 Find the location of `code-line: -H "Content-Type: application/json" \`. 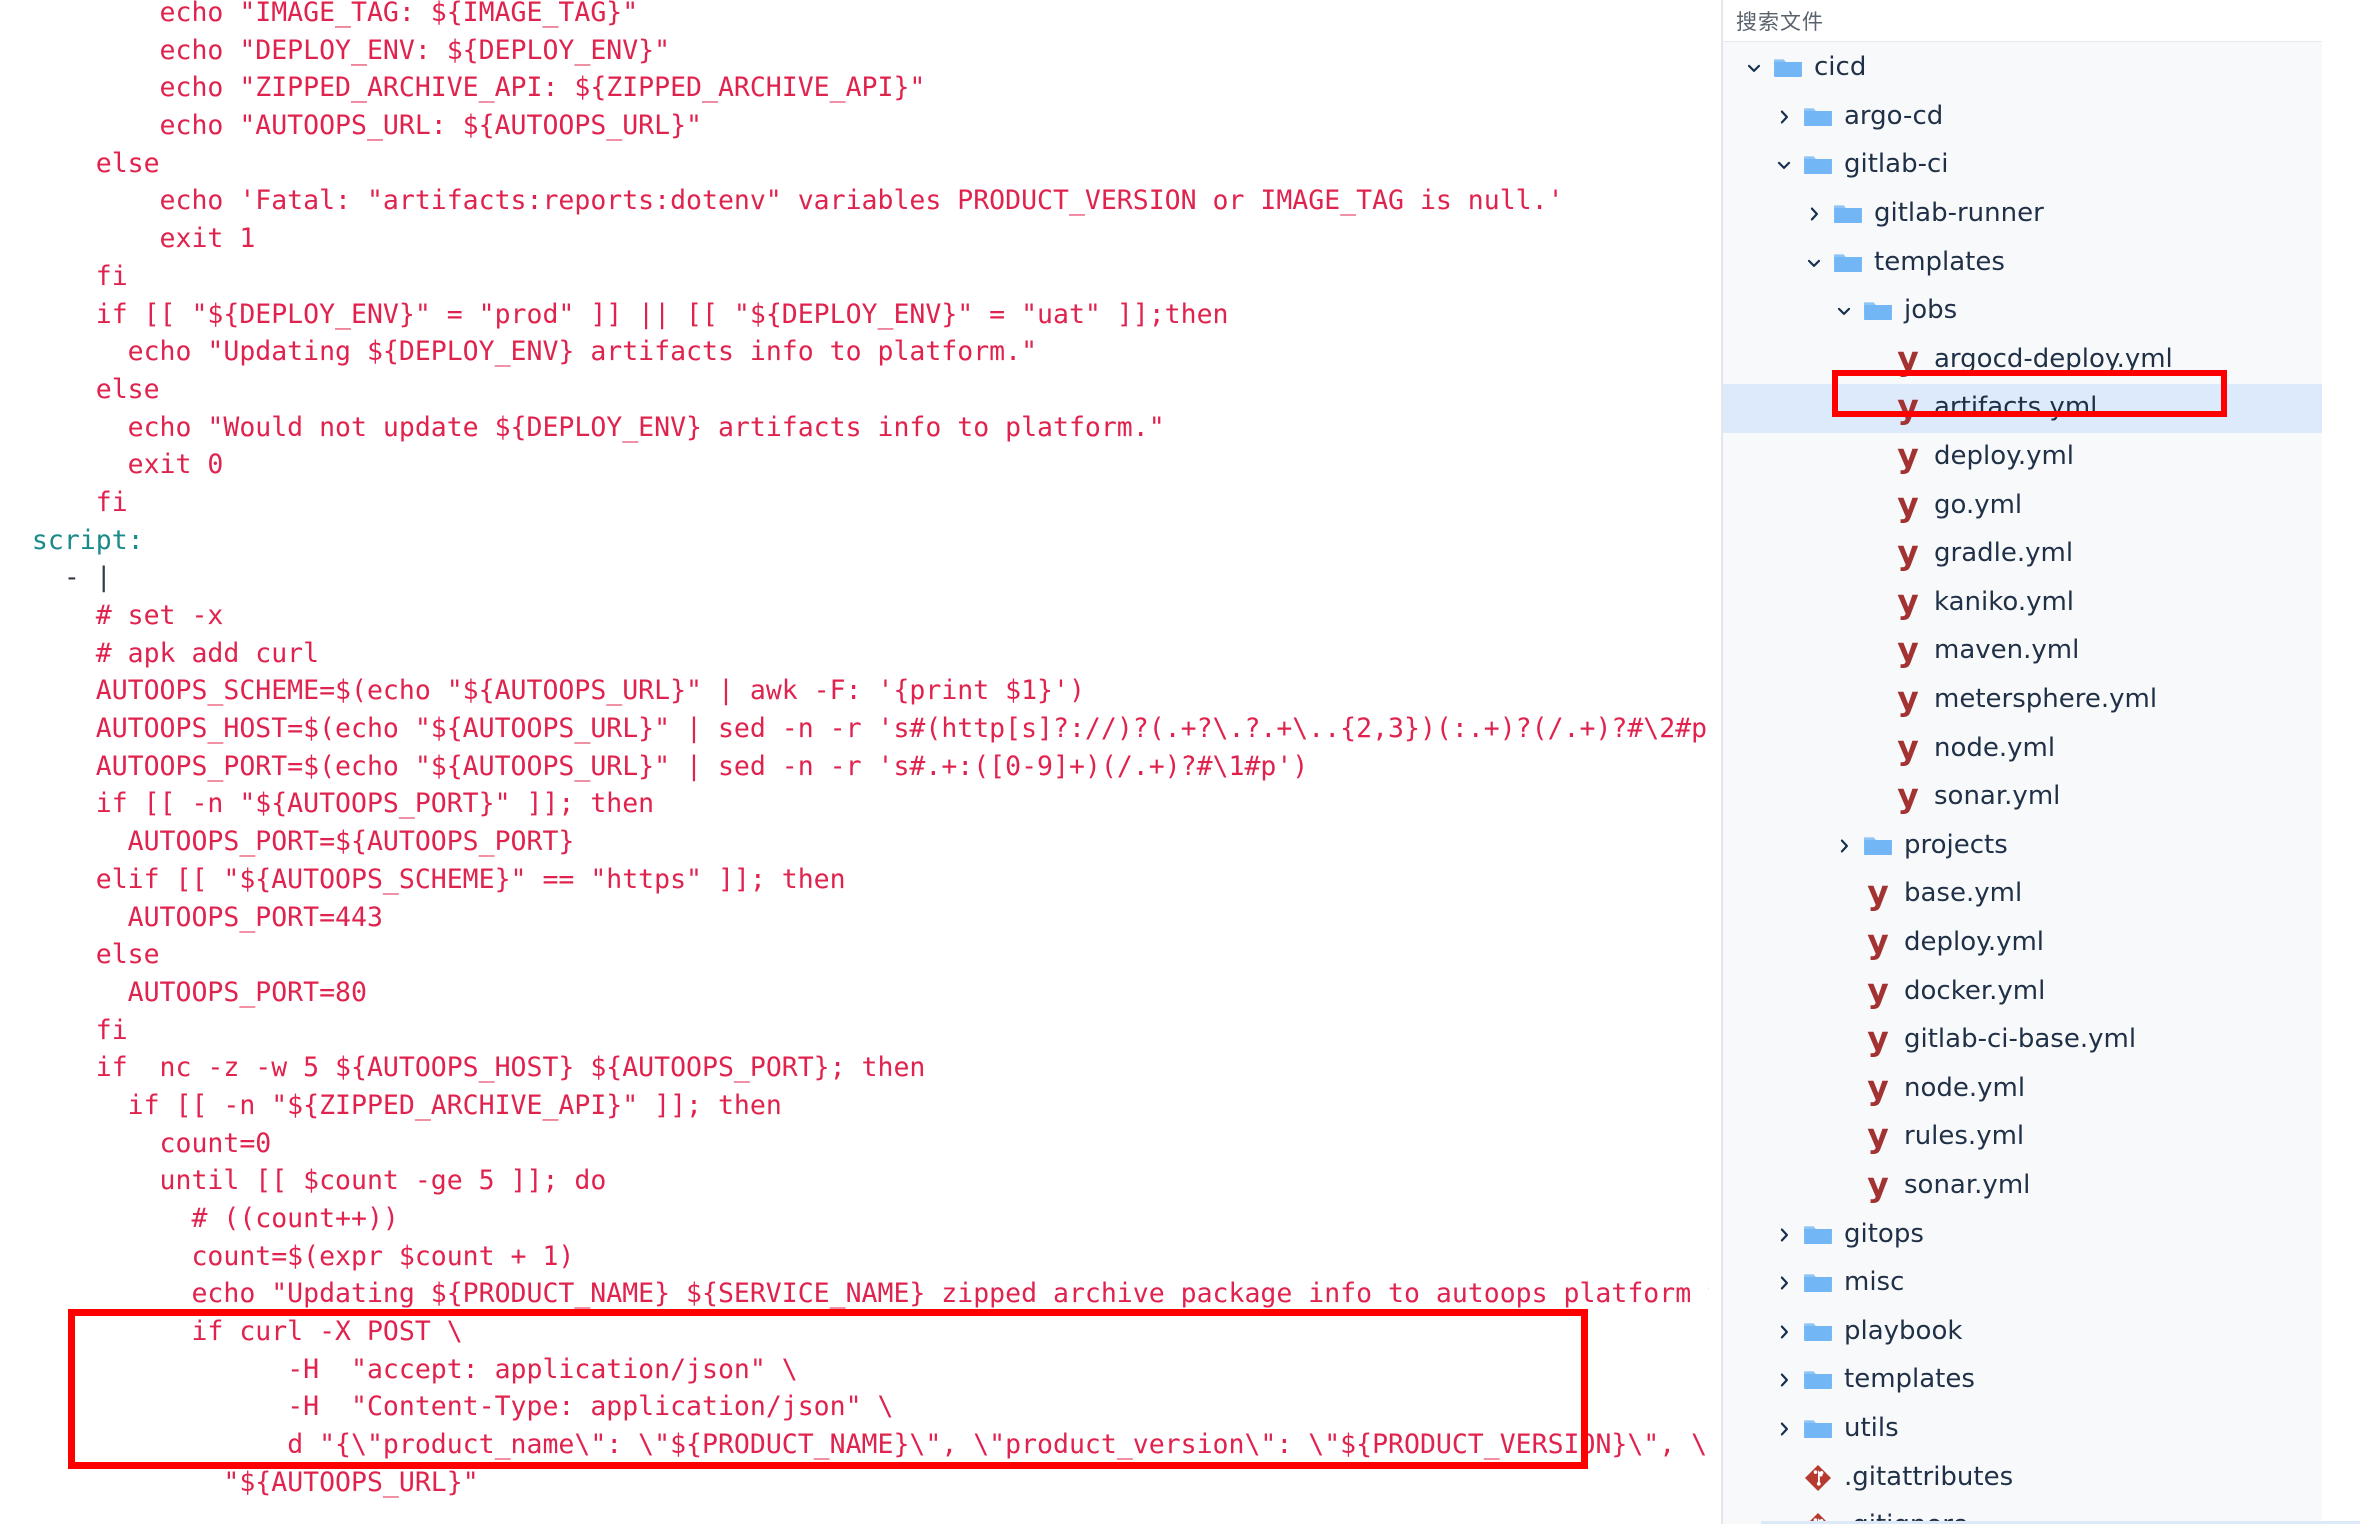

code-line: -H "Content-Type: application/json" \ is located at coordinates (590, 1407).